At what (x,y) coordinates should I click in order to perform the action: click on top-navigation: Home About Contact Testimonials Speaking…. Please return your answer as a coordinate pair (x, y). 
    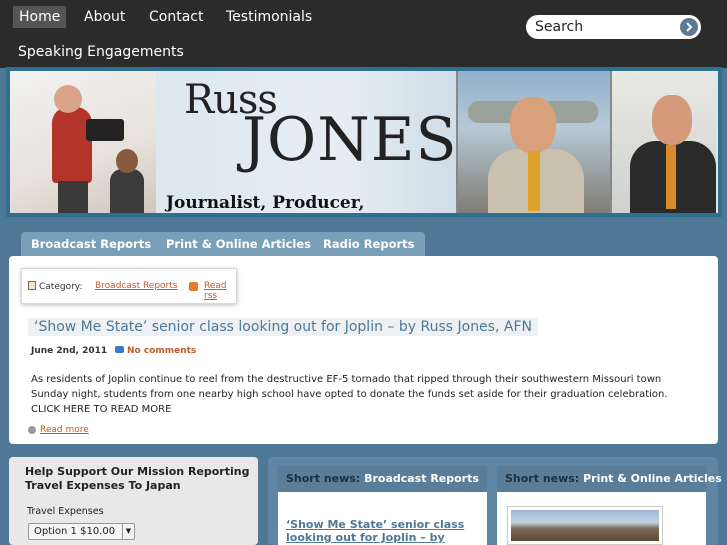
    Looking at the image, I should click on (363, 34).